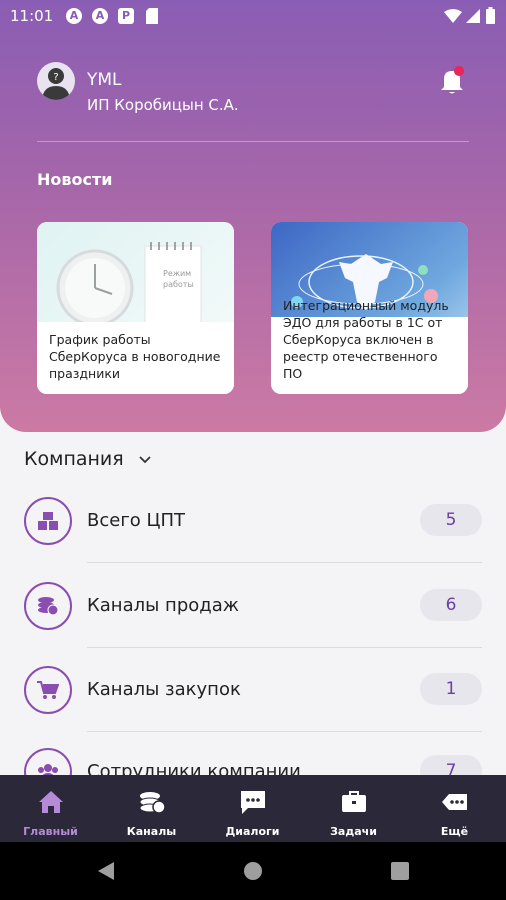  What do you see at coordinates (48, 690) in the screenshot?
I see `cart-icon` at bounding box center [48, 690].